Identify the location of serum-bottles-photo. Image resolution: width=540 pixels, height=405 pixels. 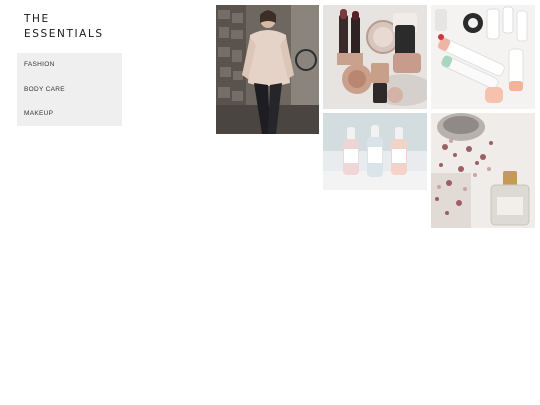
(375, 151).